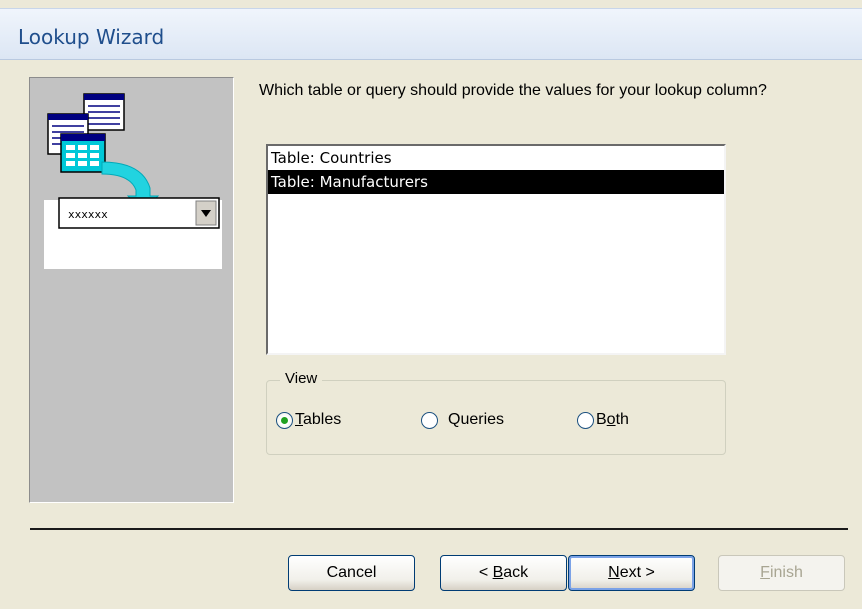 The image size is (862, 609). I want to click on radio-queries: Queries, so click(462, 420).